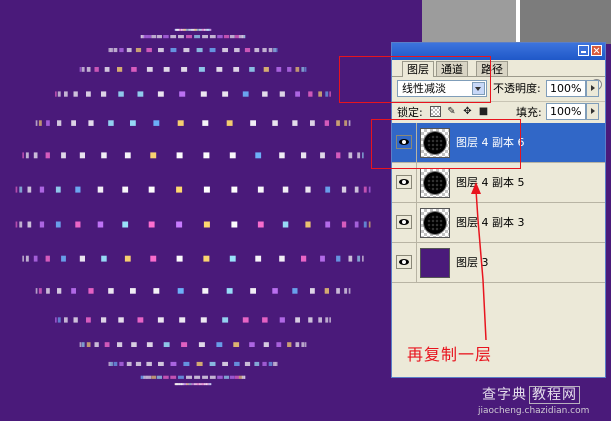  What do you see at coordinates (504, 395) in the screenshot?
I see `watermark-brand: 查字典` at bounding box center [504, 395].